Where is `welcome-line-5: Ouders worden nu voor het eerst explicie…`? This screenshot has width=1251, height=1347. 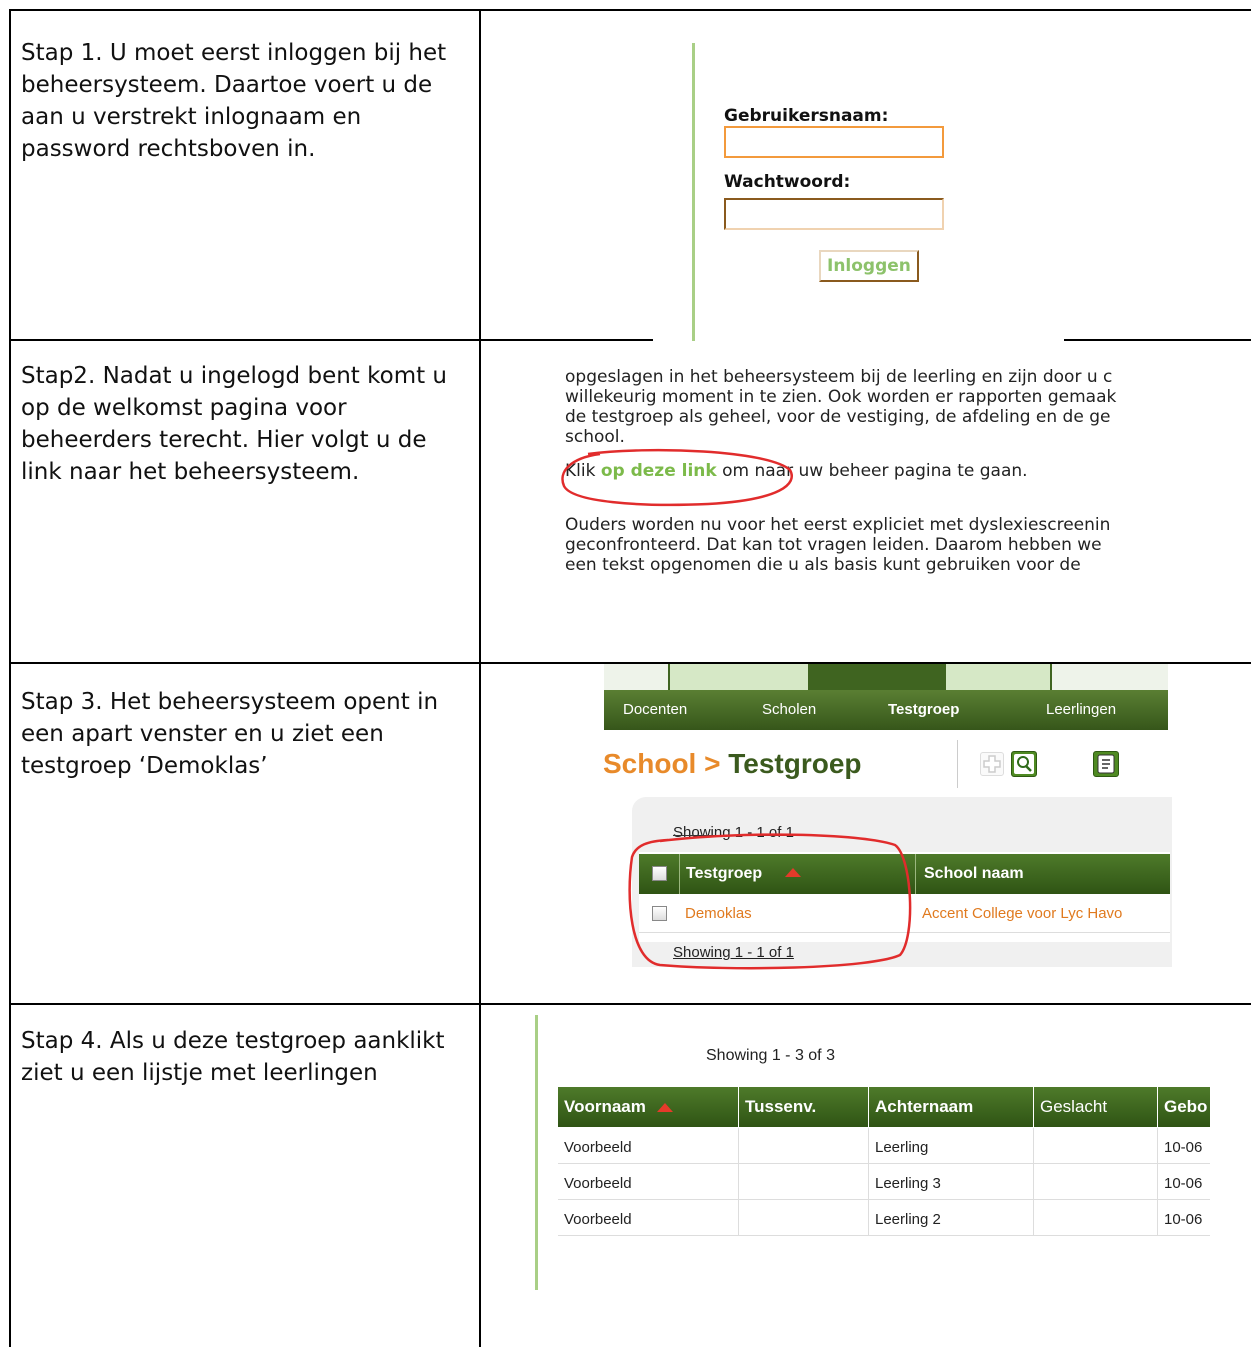
welcome-line-5: Ouders worden nu voor het eerst explicie… is located at coordinates (838, 525).